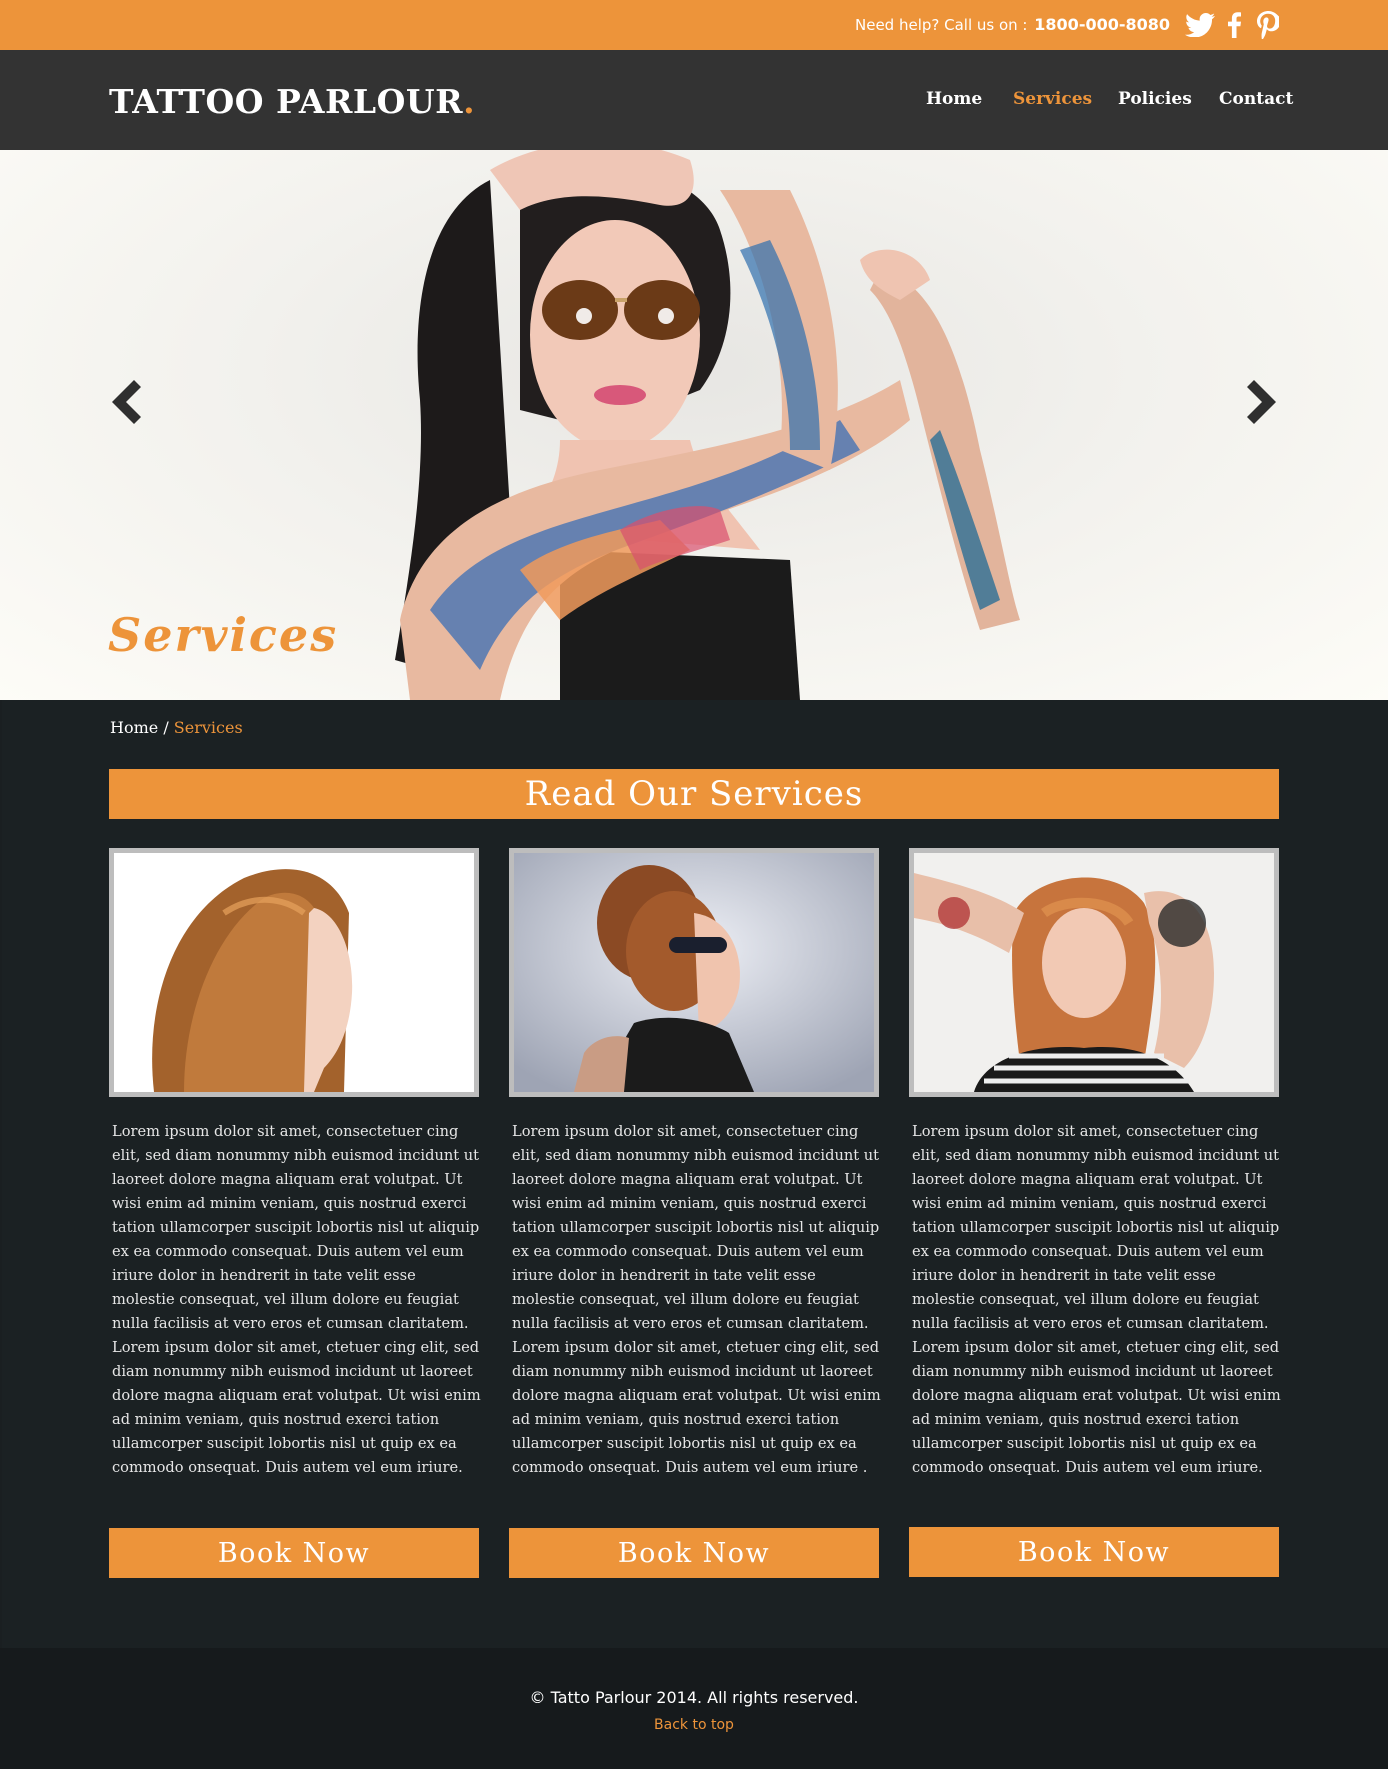 The width and height of the screenshot is (1388, 1769). What do you see at coordinates (694, 25) in the screenshot?
I see `top-bar: Need help? Call us on : 1800-000-8080` at bounding box center [694, 25].